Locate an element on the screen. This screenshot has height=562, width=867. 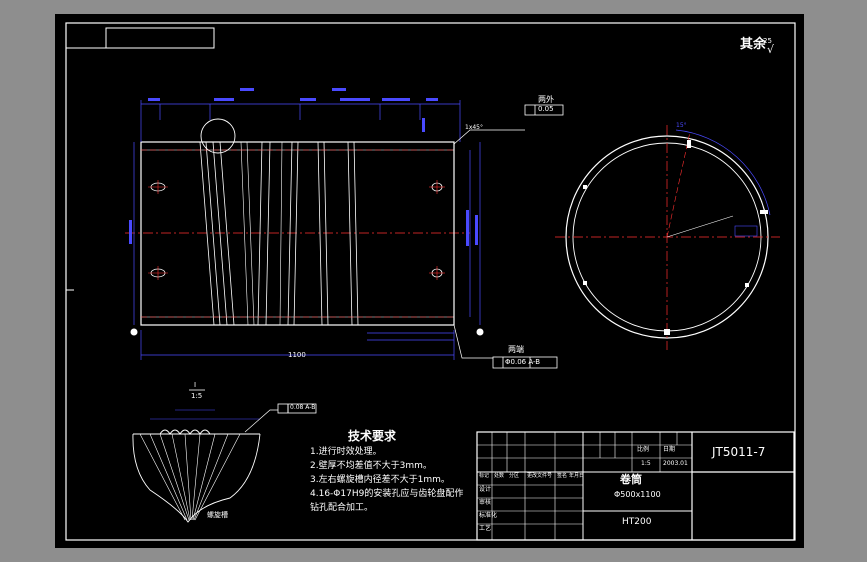
outer-label: 两外 is located at coordinates (546, 99).